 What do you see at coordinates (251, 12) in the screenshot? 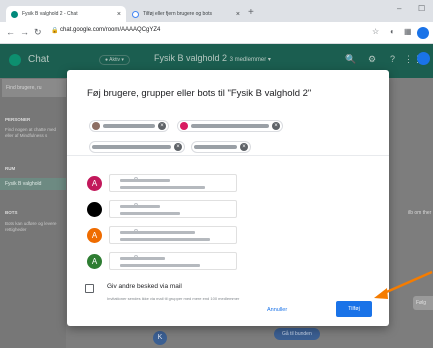
I see `new-tab-icon: +` at bounding box center [251, 12].